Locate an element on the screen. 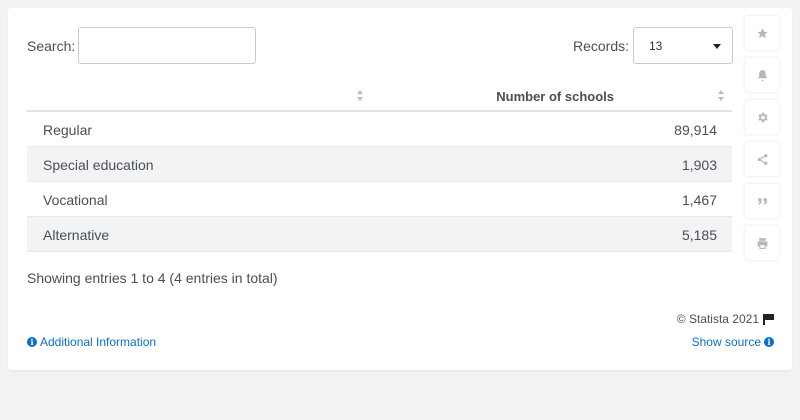 This screenshot has height=420, width=800. print-icon is located at coordinates (762, 243).